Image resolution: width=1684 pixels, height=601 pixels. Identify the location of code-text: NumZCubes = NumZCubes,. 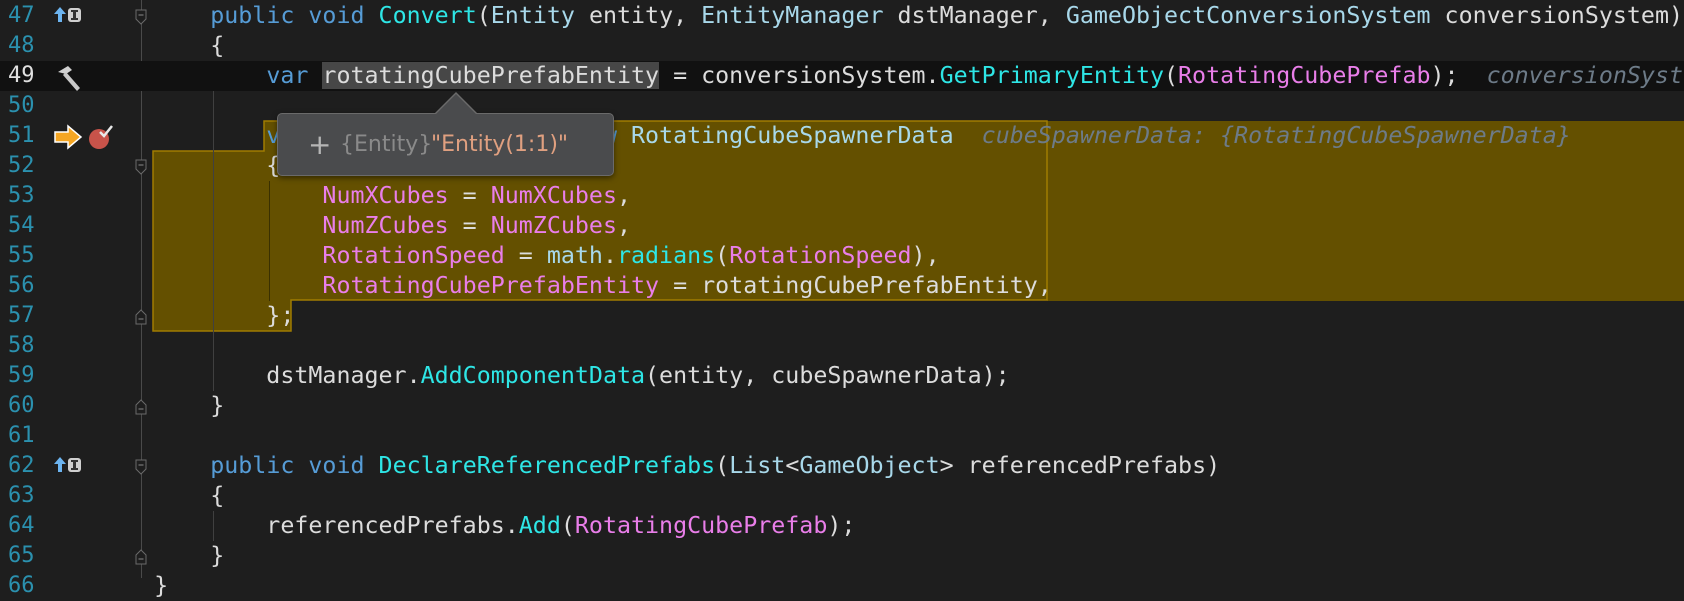
(364, 226).